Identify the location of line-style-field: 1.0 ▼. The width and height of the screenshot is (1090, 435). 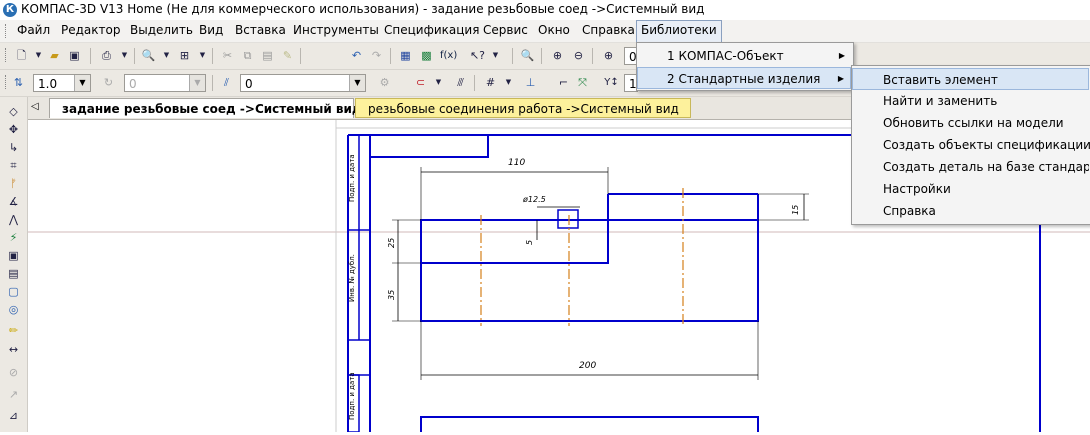
(62, 83).